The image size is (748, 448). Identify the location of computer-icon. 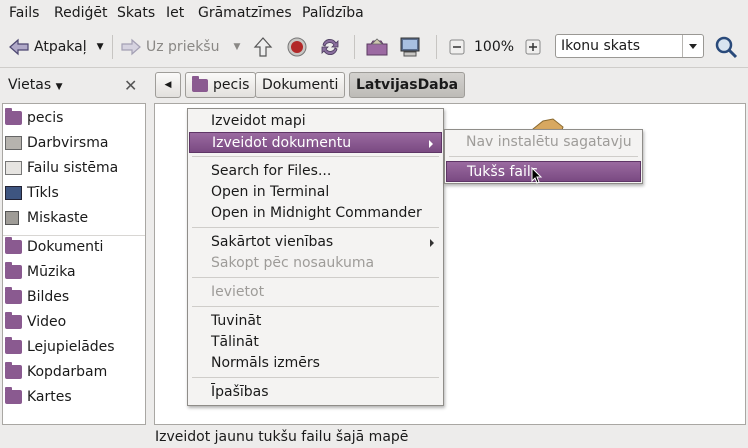
(410, 47).